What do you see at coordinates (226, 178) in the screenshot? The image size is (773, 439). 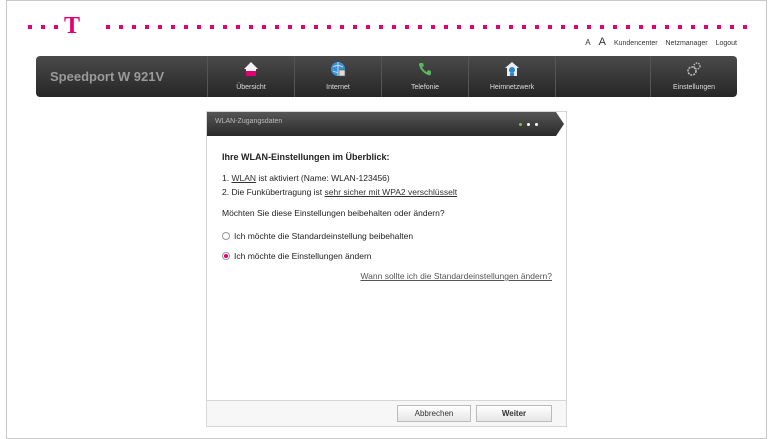 I see `line1-prefix: 1.` at bounding box center [226, 178].